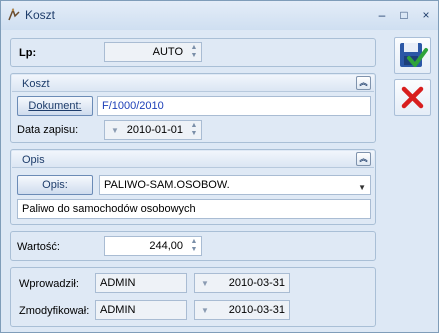 The height and width of the screenshot is (333, 439). I want to click on wprowadzil-user-field: ADMIN, so click(141, 283).